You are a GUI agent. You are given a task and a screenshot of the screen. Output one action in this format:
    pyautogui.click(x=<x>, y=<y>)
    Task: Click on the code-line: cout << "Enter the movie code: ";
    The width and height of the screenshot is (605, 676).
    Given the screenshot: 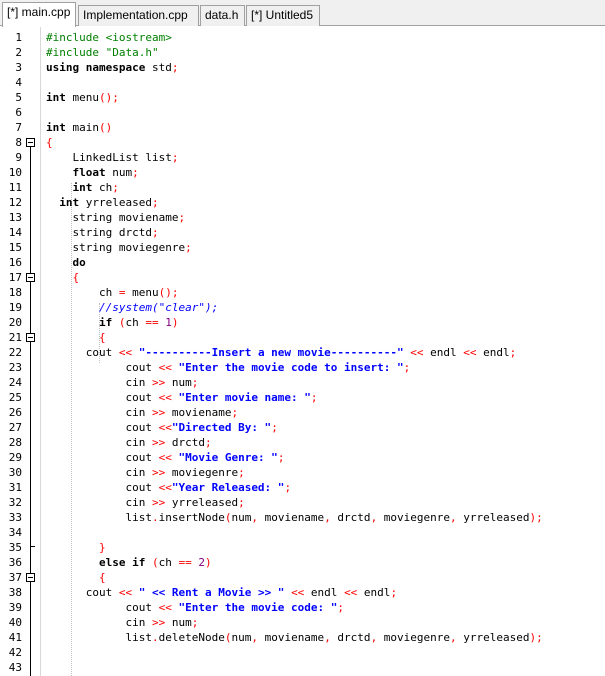 What is the action you would take?
    pyautogui.click(x=195, y=607)
    